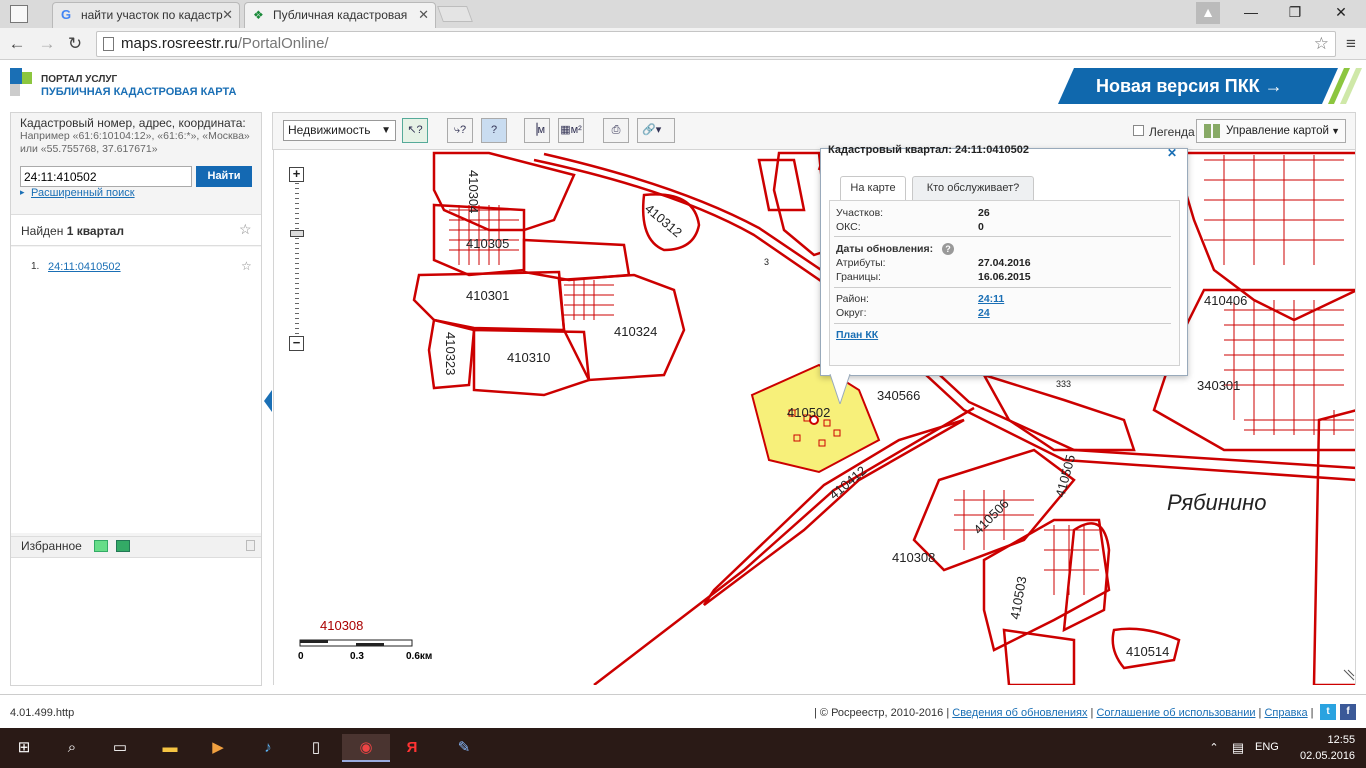 The height and width of the screenshot is (768, 1366). Describe the element at coordinates (316, 748) in the screenshot. I see `document-icon: ▯` at that location.